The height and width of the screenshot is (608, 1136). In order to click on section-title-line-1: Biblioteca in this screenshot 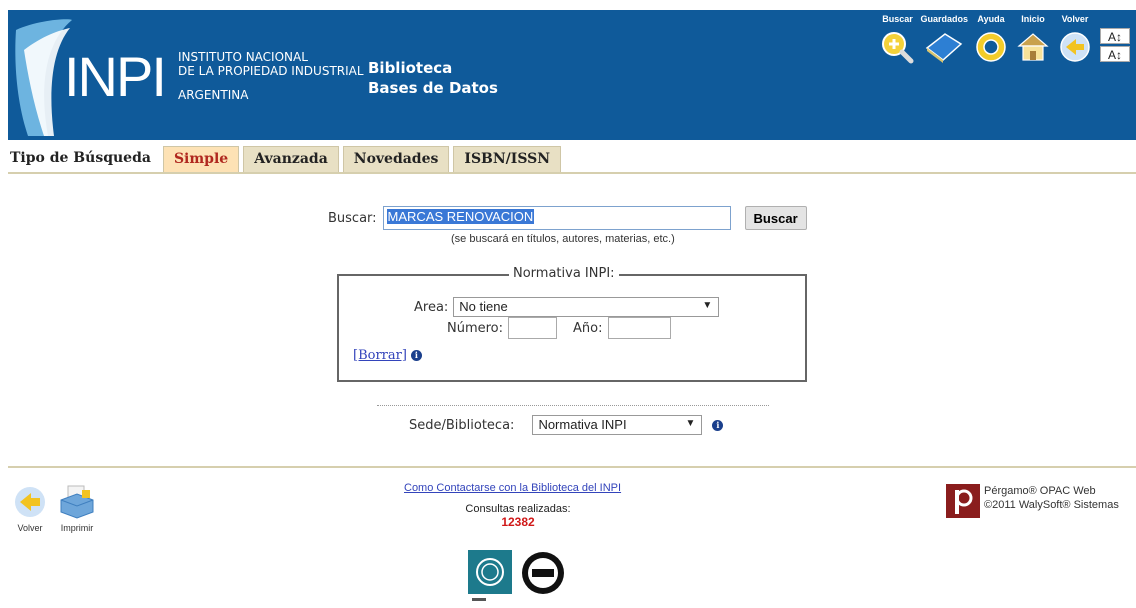, I will do `click(410, 68)`.